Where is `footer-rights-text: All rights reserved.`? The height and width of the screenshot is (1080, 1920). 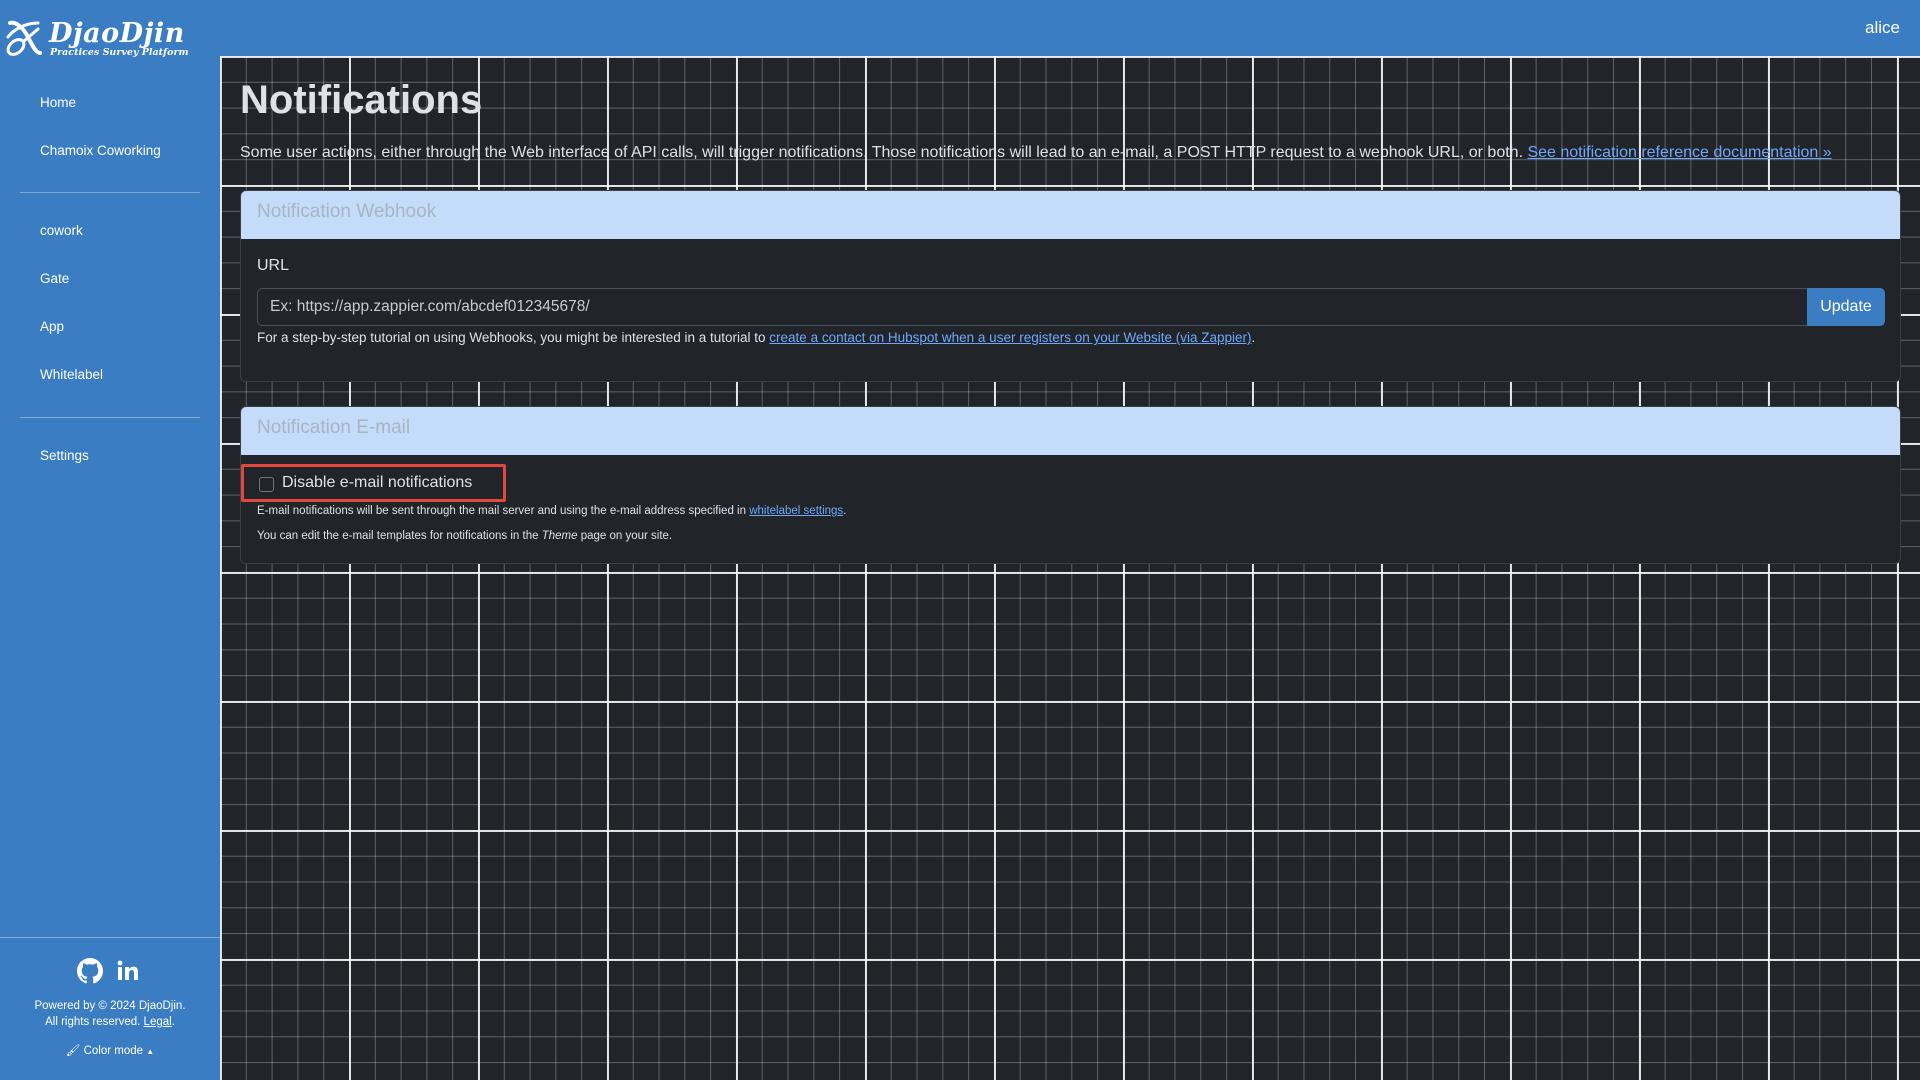 footer-rights-text: All rights reserved. is located at coordinates (93, 1022).